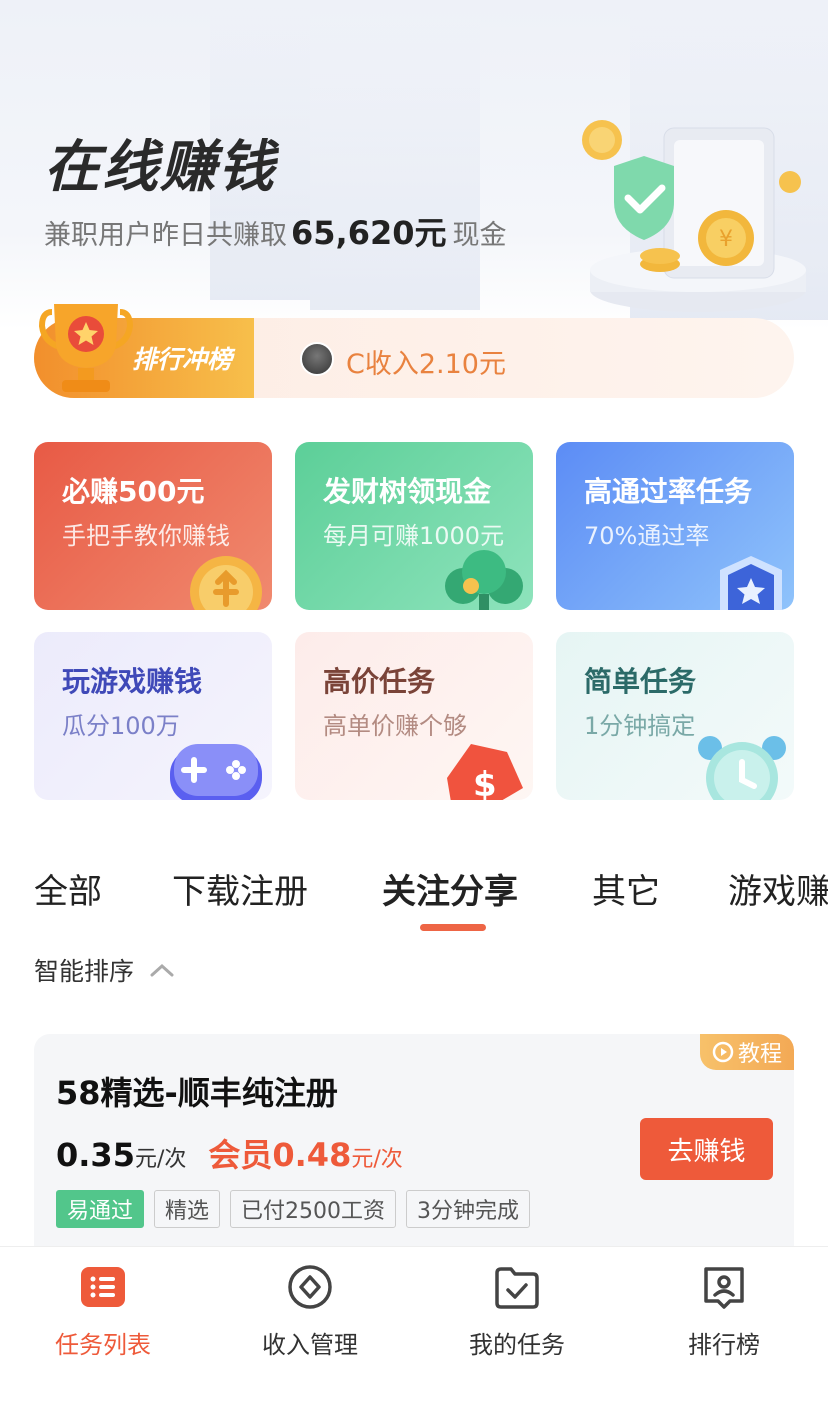  What do you see at coordinates (723, 1052) in the screenshot?
I see `play-icon` at bounding box center [723, 1052].